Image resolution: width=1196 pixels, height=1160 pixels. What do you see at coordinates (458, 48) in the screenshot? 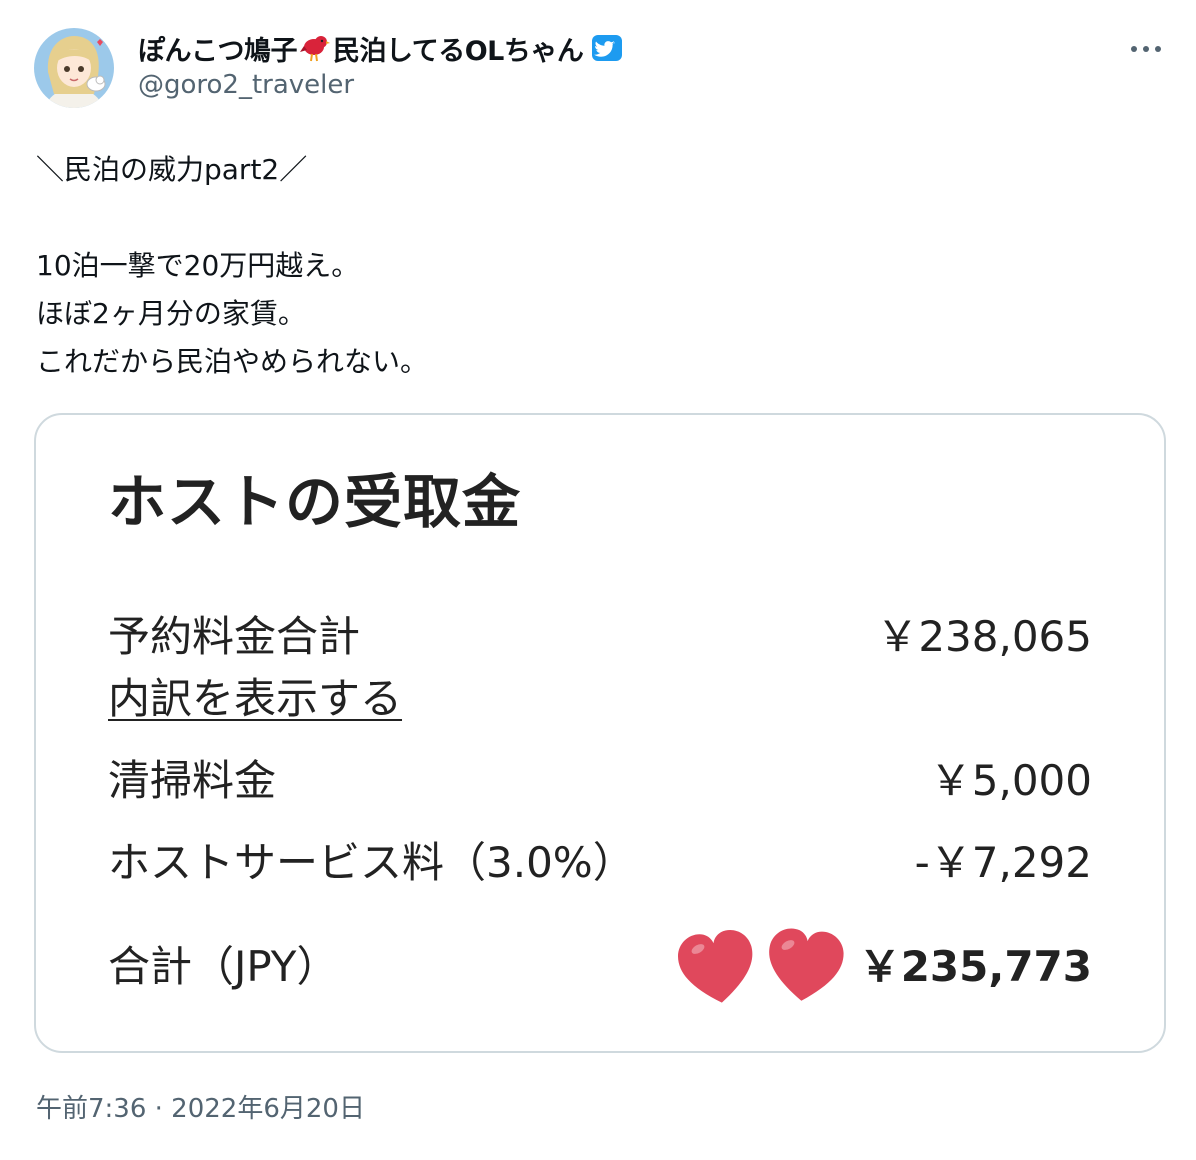
I see `display-name-part2: 民泊してるOLちゃん` at bounding box center [458, 48].